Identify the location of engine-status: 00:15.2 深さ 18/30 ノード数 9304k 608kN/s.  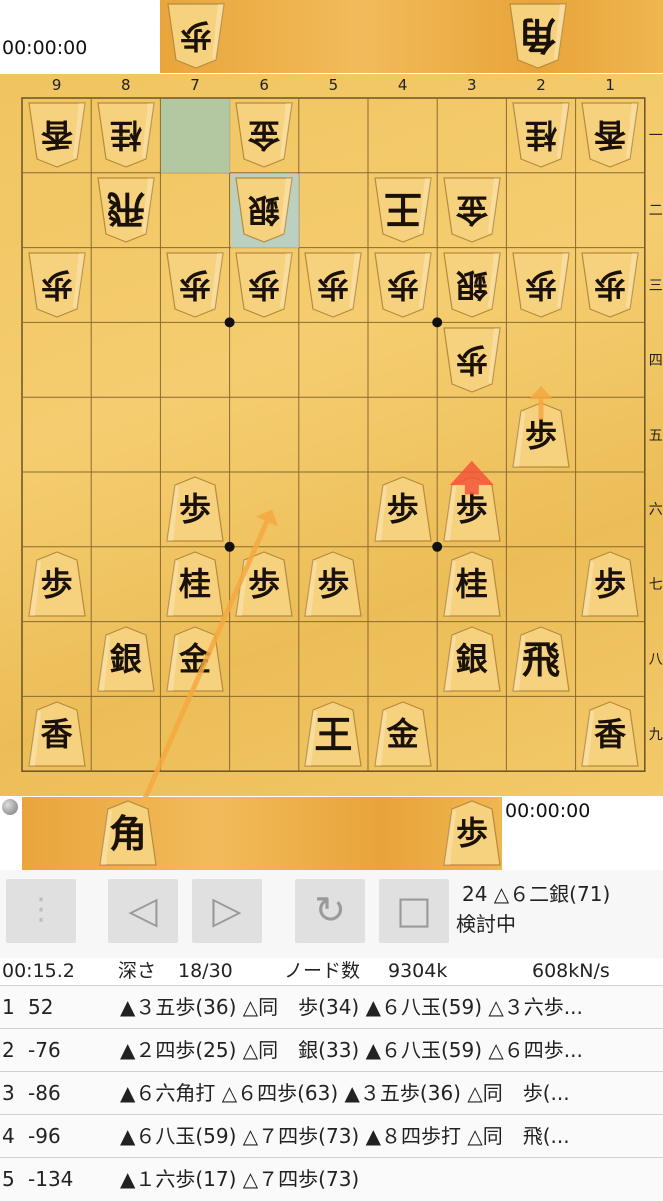
(331, 971).